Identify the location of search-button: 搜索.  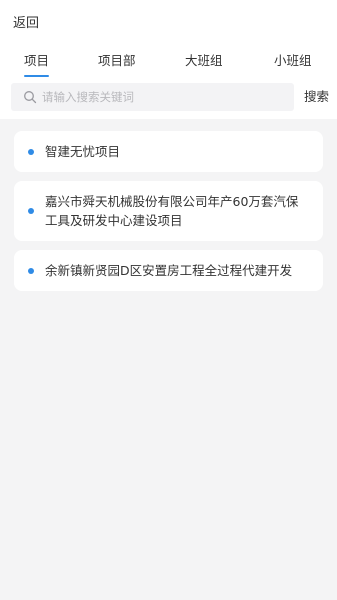
(316, 97).